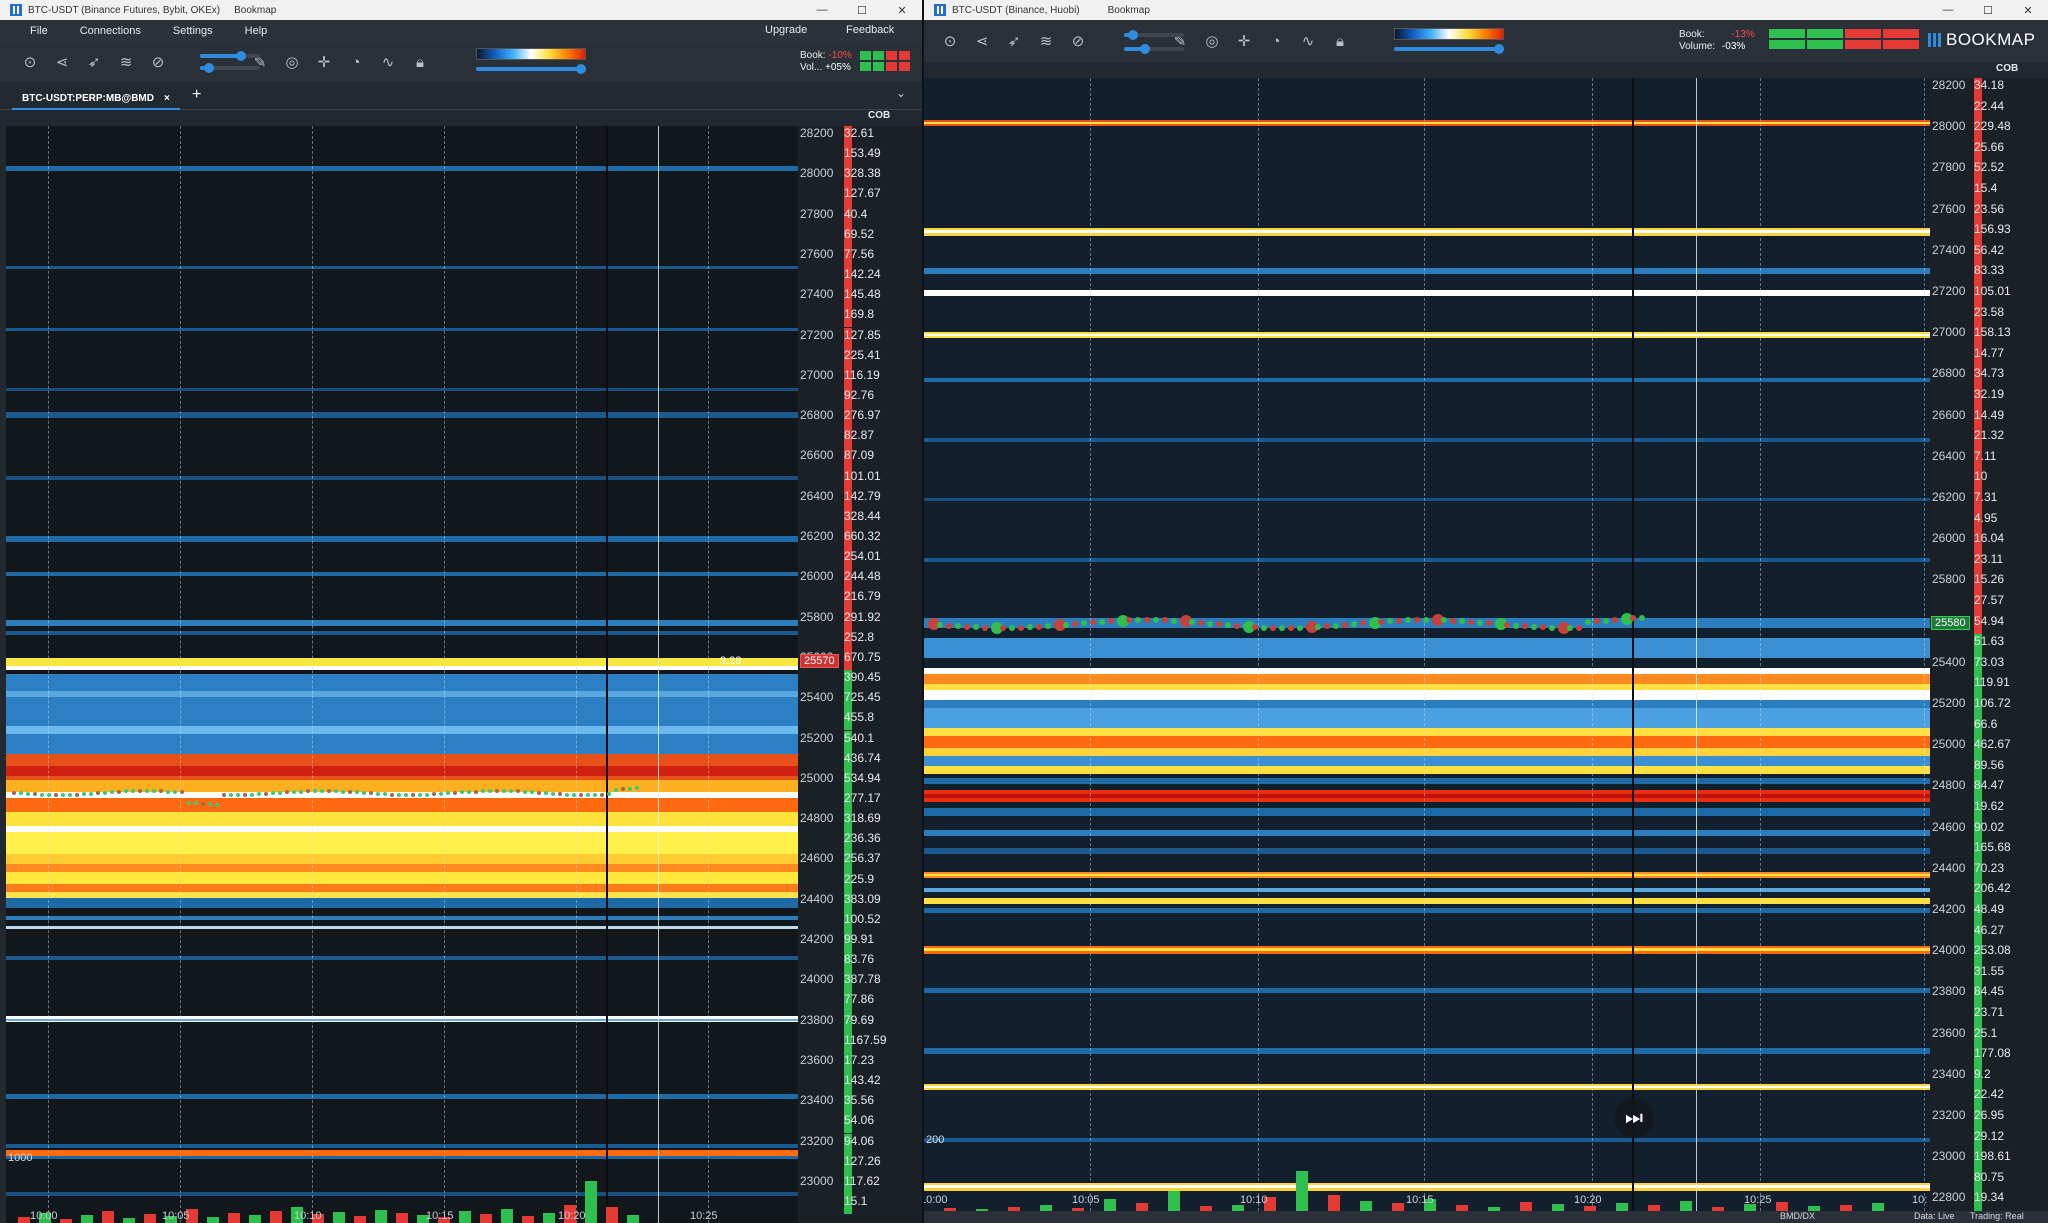  What do you see at coordinates (870, 30) in the screenshot?
I see `feedback-link: Feedback` at bounding box center [870, 30].